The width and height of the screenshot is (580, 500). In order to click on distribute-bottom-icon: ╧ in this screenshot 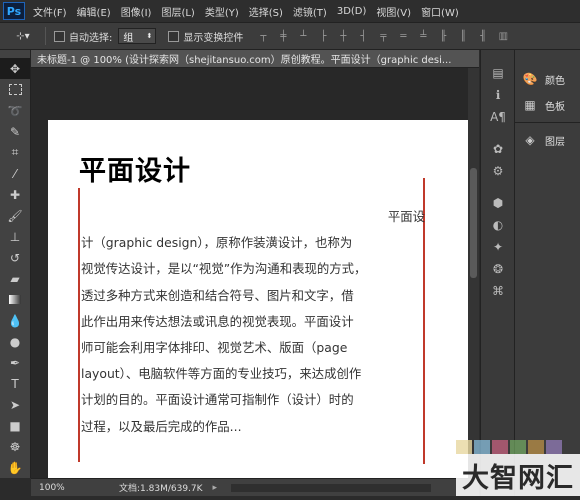, I will do `click(423, 36)`.